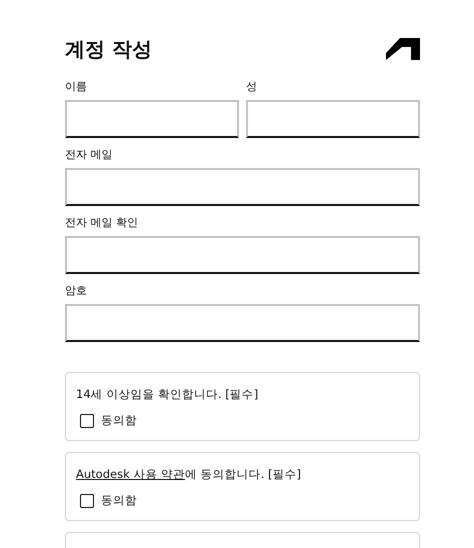  Describe the element at coordinates (167, 394) in the screenshot. I see `consent-text: 14세 이상임을 확인합니다. [필수]` at that location.